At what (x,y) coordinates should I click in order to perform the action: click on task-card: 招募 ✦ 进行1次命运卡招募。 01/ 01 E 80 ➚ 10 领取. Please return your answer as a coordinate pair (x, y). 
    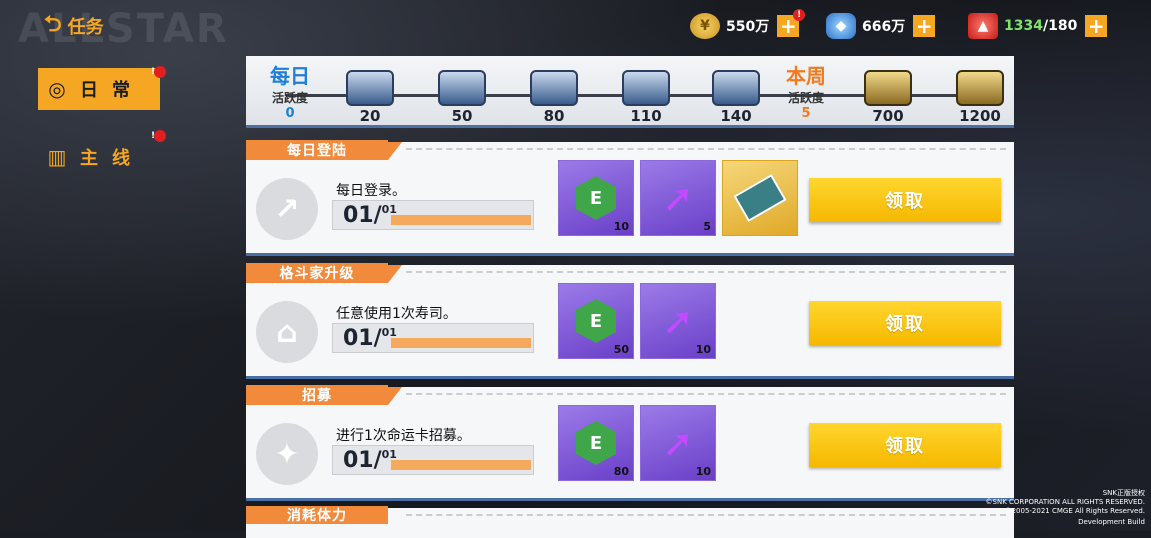
    Looking at the image, I should click on (630, 443).